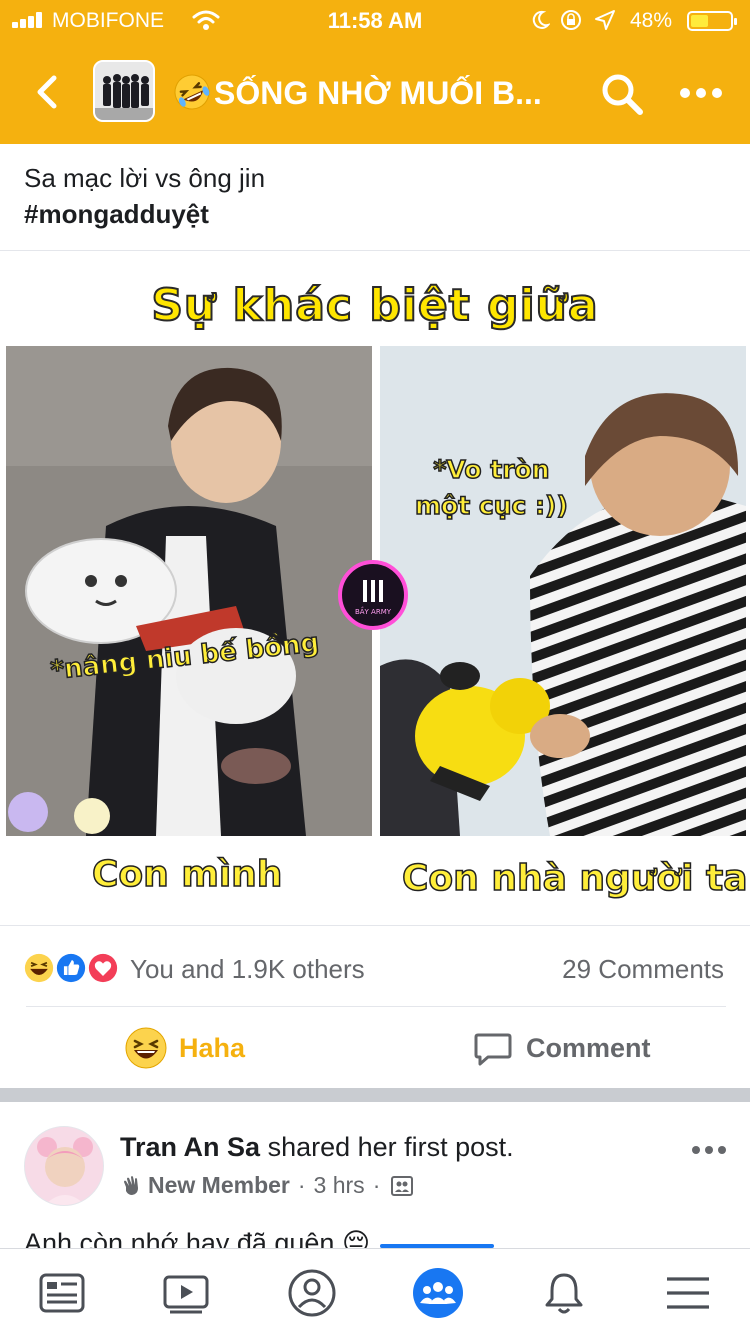 The image size is (750, 1334). What do you see at coordinates (605, 20) in the screenshot?
I see `location-icon` at bounding box center [605, 20].